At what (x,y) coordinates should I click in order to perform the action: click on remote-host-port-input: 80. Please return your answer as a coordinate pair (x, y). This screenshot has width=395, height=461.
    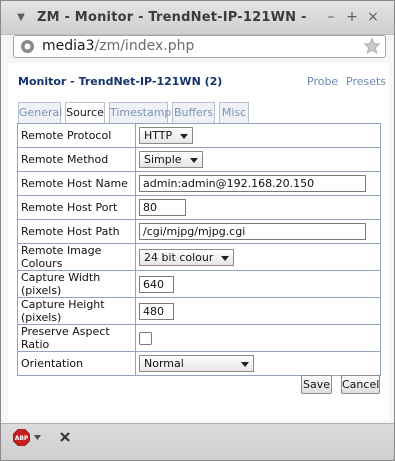
    Looking at the image, I should click on (162, 207).